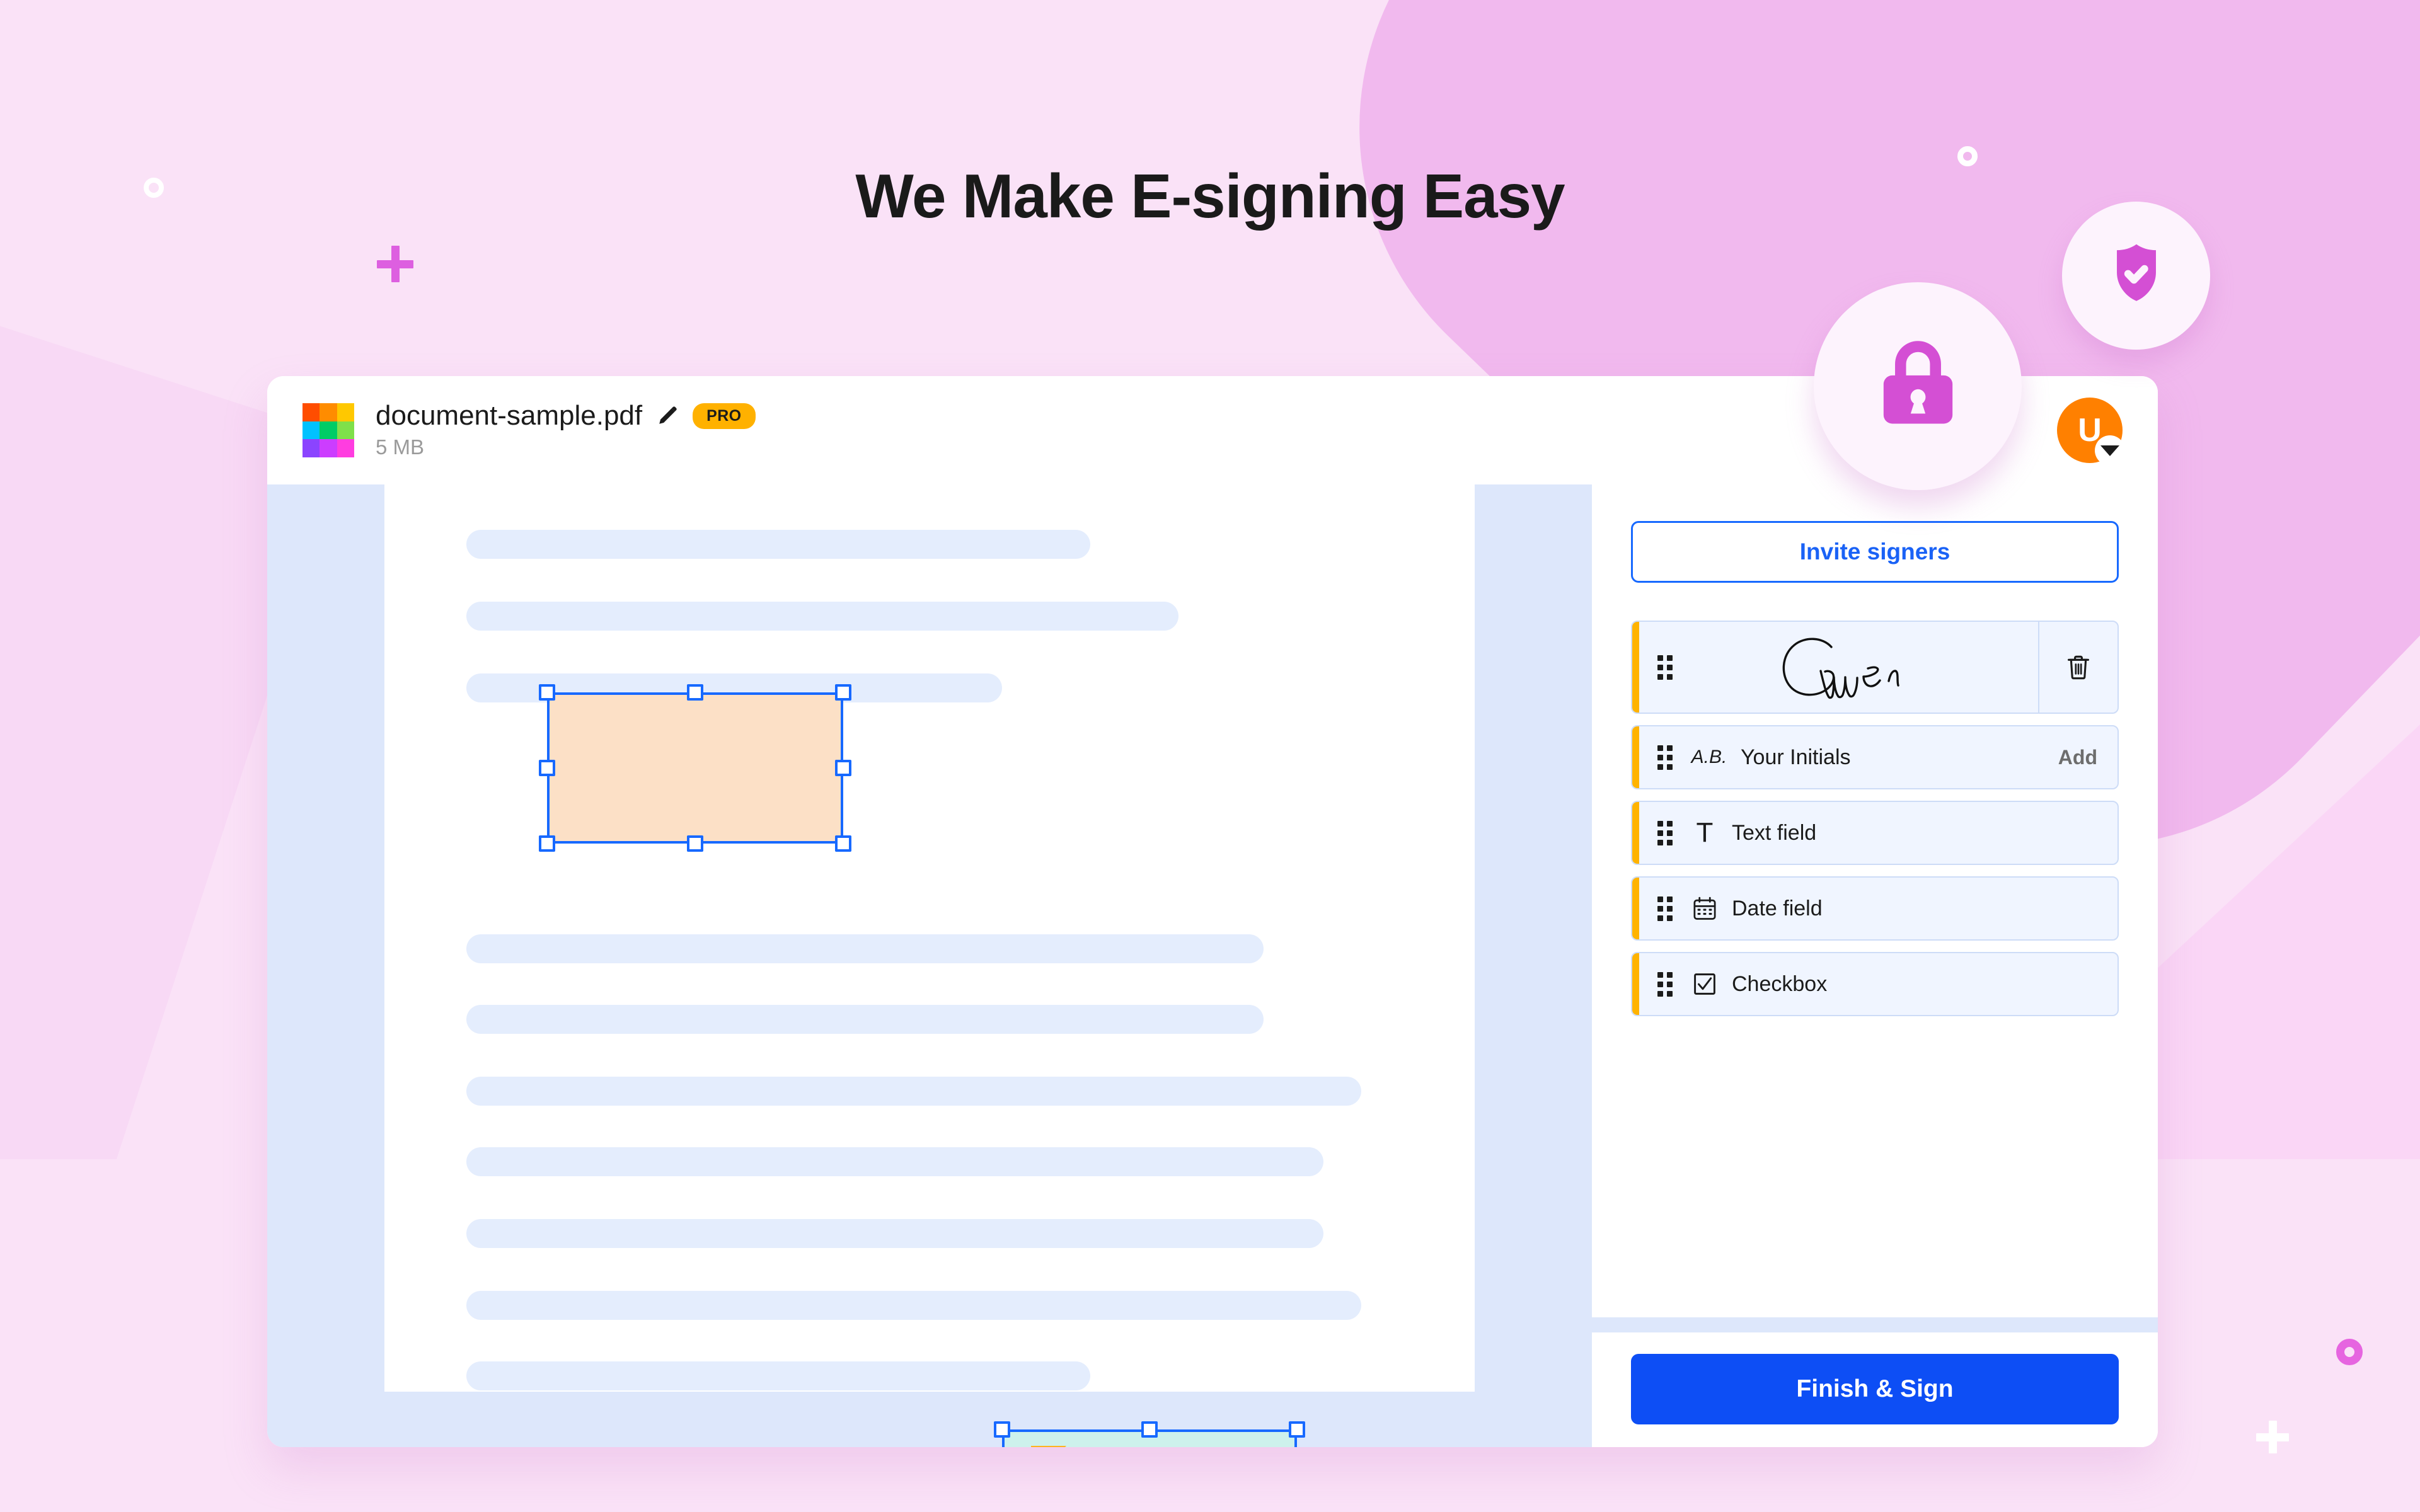 Image resolution: width=2420 pixels, height=1512 pixels. What do you see at coordinates (2077, 757) in the screenshot?
I see `tool-add-action: Add` at bounding box center [2077, 757].